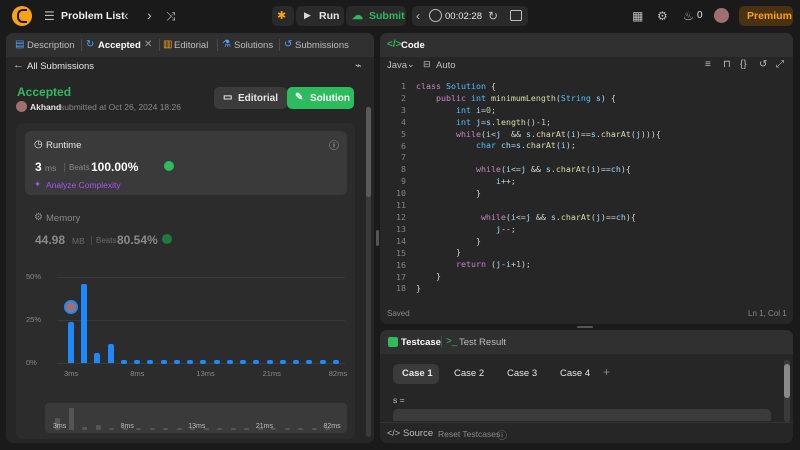 The image size is (800, 450). Describe the element at coordinates (397, 65) in the screenshot. I see `language-select: Java` at that location.